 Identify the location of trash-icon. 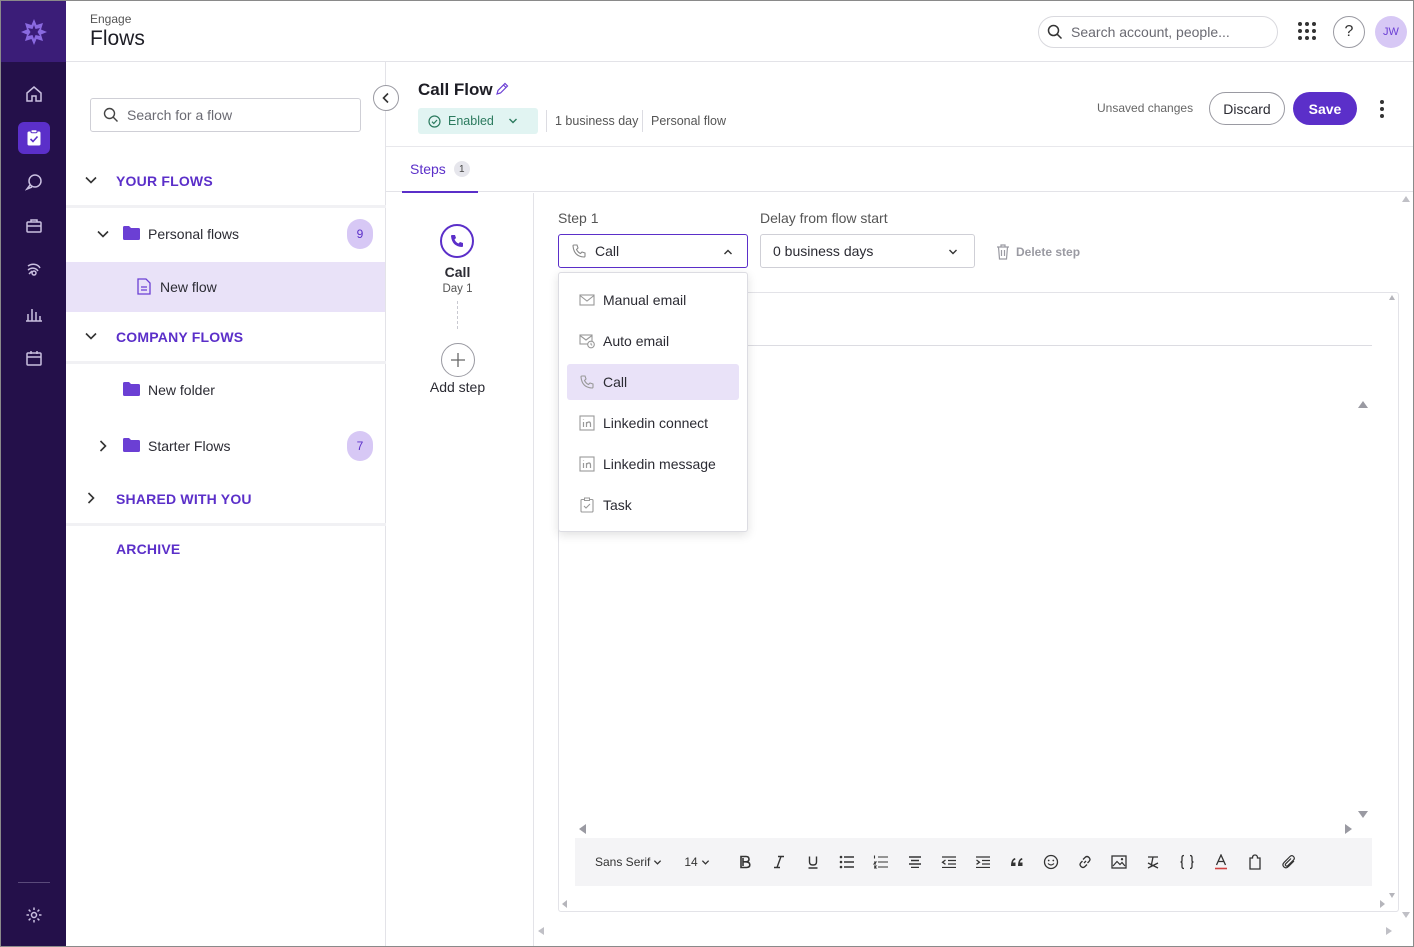
(1003, 252).